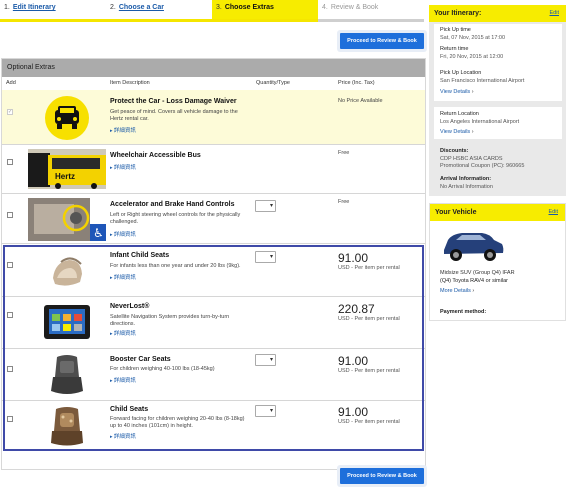 The image size is (576, 488). I want to click on discount-cdp: CDP HSBC ASIA CARDS, so click(471, 159).